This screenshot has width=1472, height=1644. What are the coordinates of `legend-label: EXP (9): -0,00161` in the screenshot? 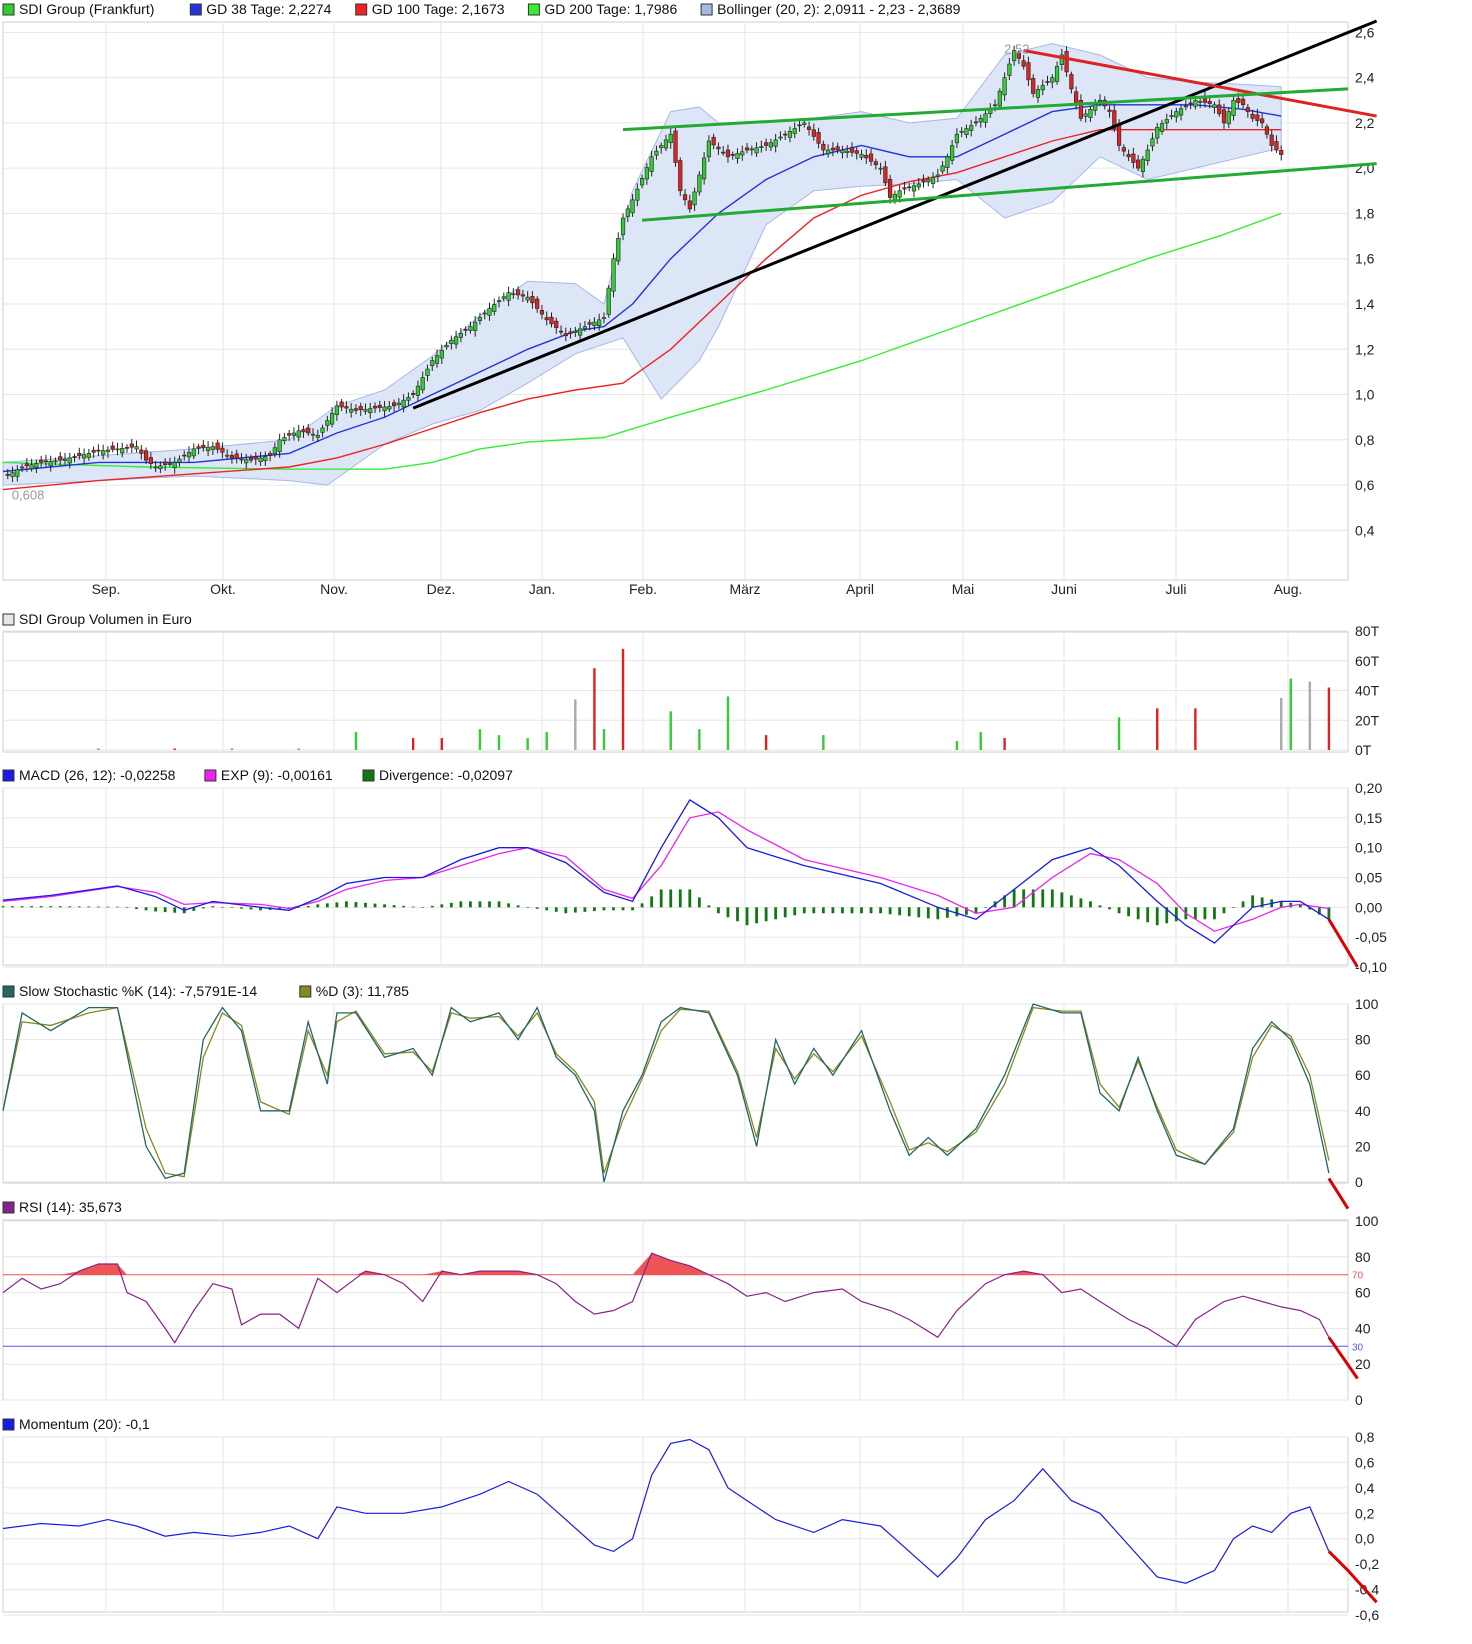 It's located at (277, 775).